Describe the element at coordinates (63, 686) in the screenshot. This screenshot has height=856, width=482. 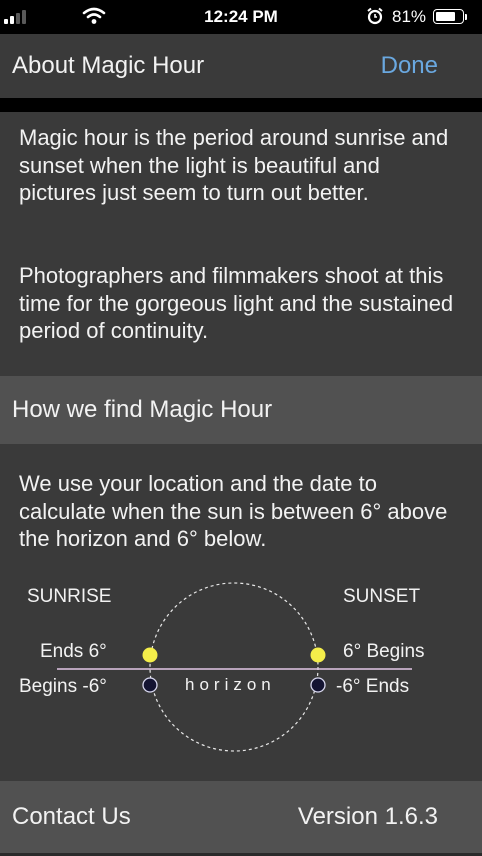
I see `sunrise-begins-label: Begins -6°` at that location.